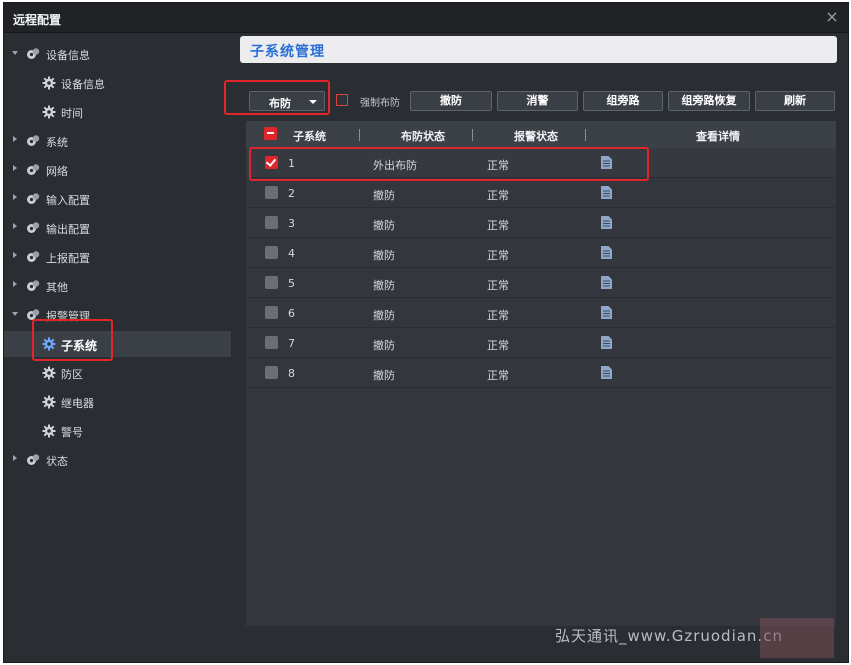 The height and width of the screenshot is (665, 851). Describe the element at coordinates (541, 163) in the screenshot. I see `table-row: 1 外出布防 正常` at that location.